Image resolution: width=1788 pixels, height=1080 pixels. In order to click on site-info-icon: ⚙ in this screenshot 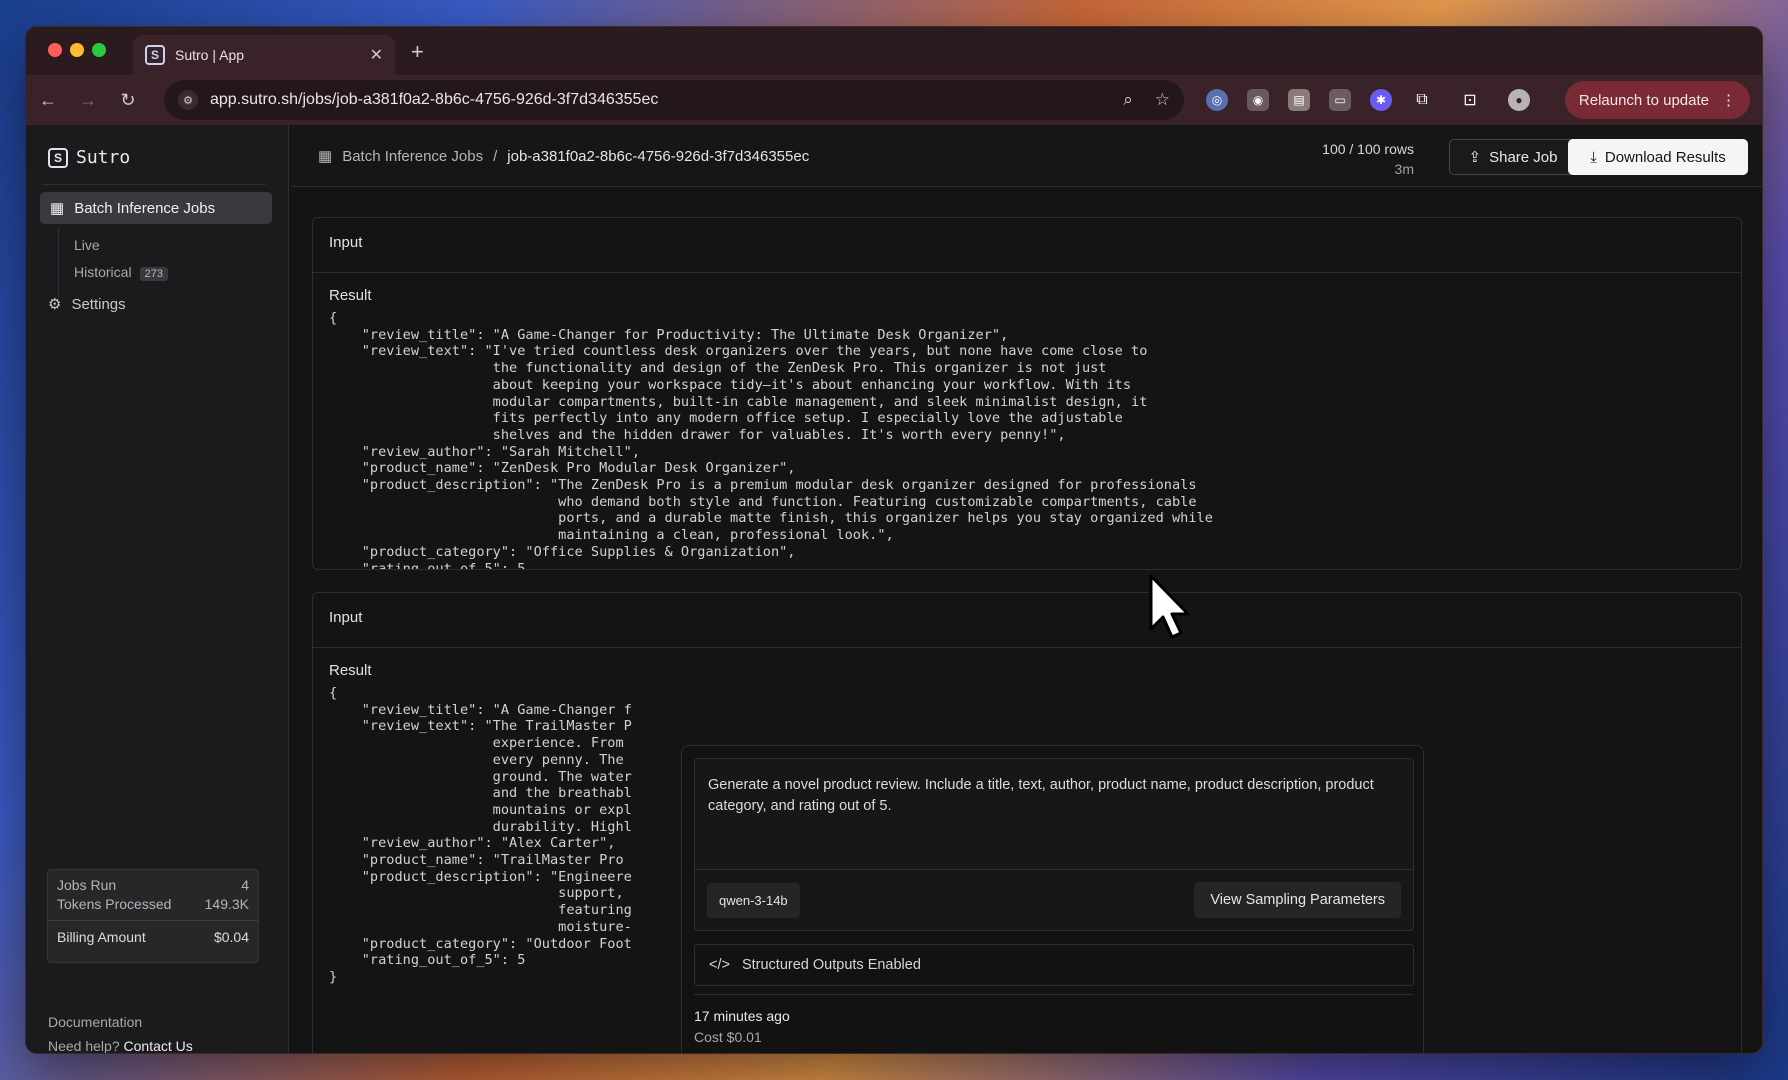, I will do `click(188, 100)`.